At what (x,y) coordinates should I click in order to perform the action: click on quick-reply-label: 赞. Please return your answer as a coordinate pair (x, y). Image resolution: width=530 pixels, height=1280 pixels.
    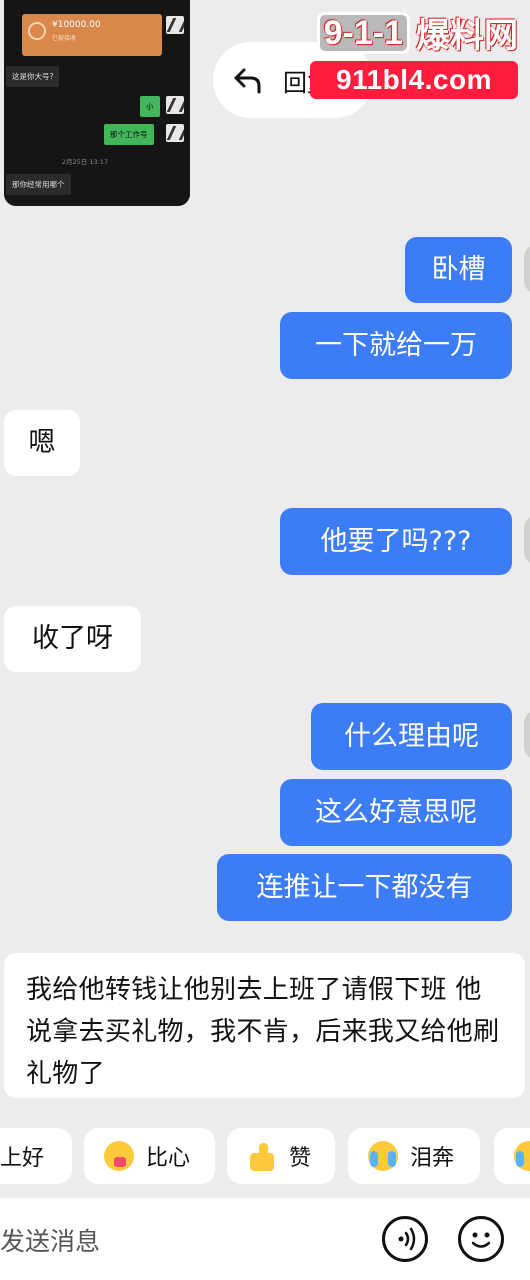
    Looking at the image, I should click on (300, 1158).